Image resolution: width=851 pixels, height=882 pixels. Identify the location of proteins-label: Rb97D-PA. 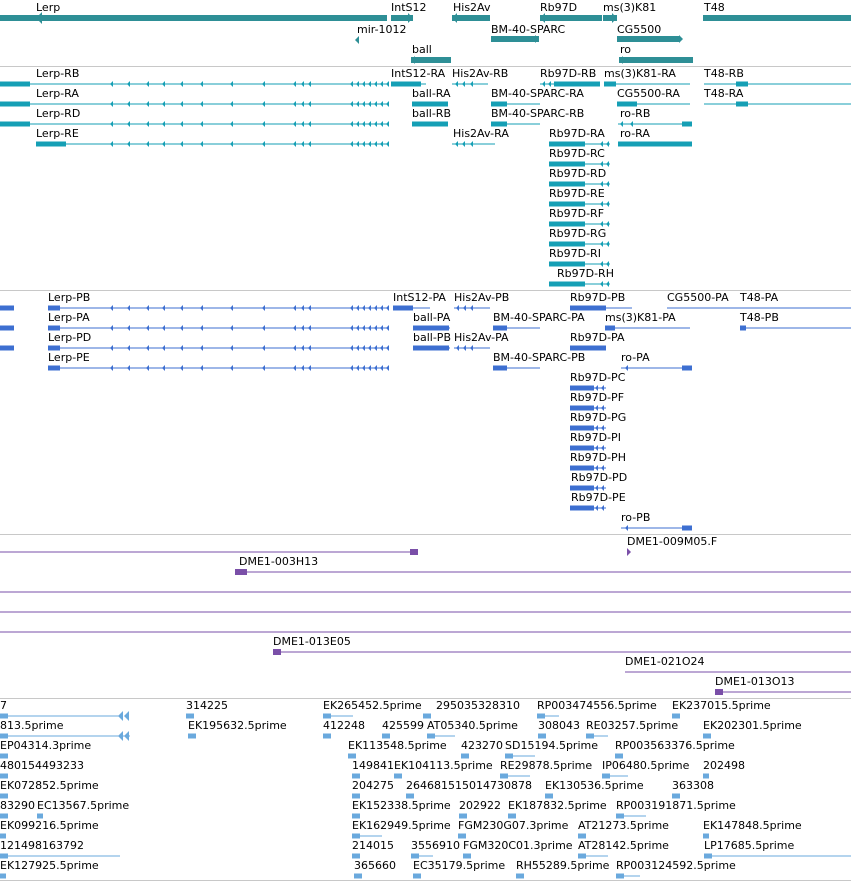
(597, 338).